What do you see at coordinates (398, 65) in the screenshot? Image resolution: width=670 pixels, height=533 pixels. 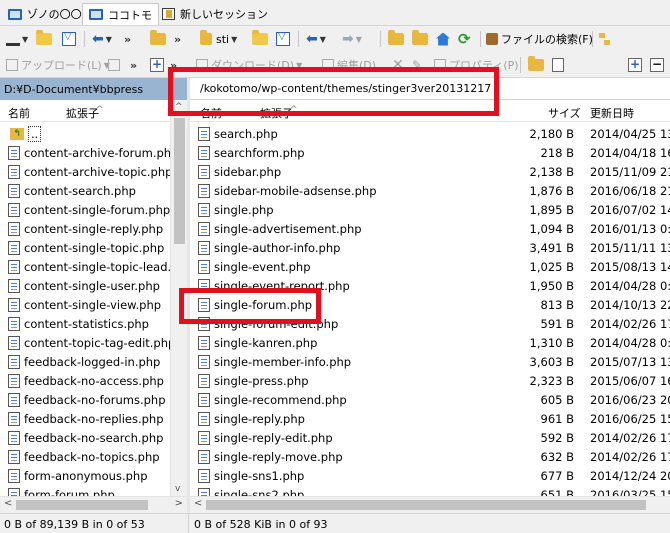 I see `delete-button: ✕` at bounding box center [398, 65].